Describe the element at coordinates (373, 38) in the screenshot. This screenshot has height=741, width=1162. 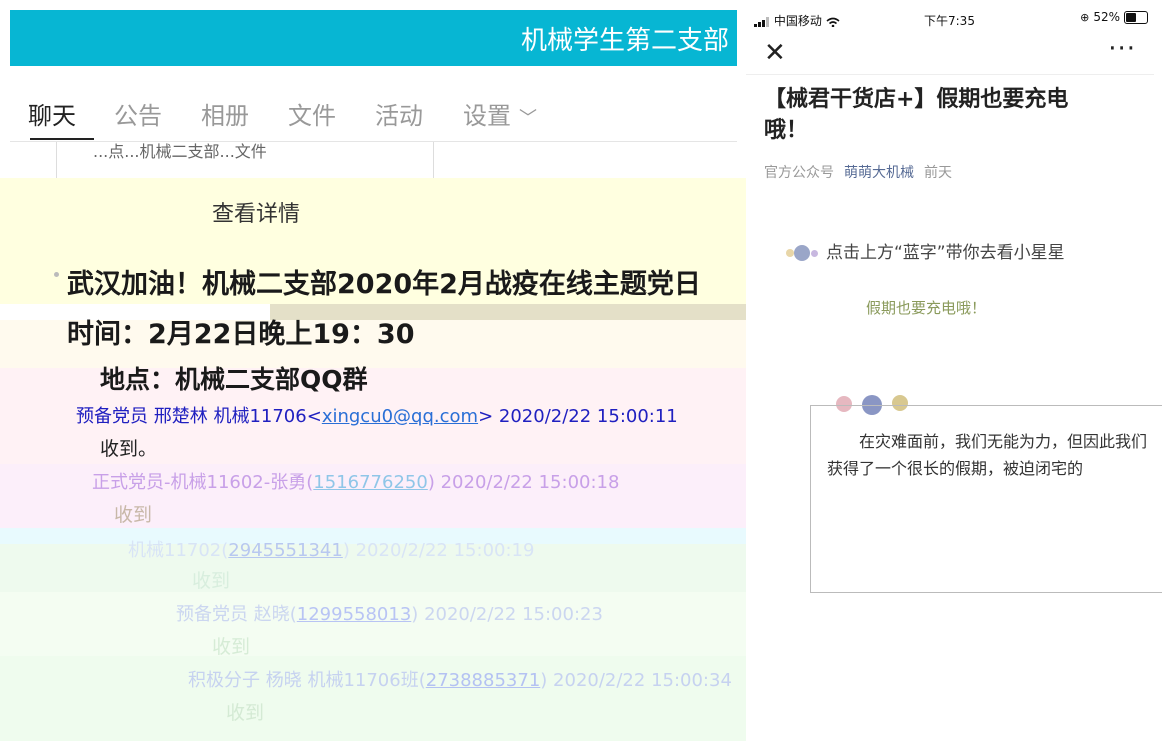
I see `group-header: 机械学生第二支部` at that location.